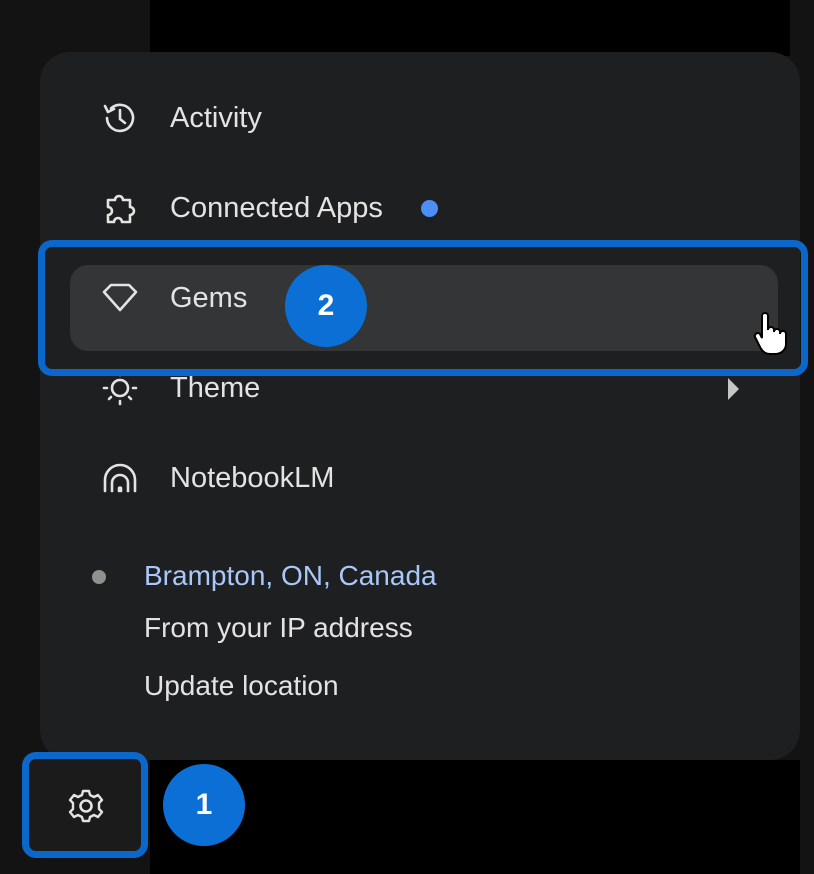 The height and width of the screenshot is (874, 814). What do you see at coordinates (429, 208) in the screenshot?
I see `notification-dot` at bounding box center [429, 208].